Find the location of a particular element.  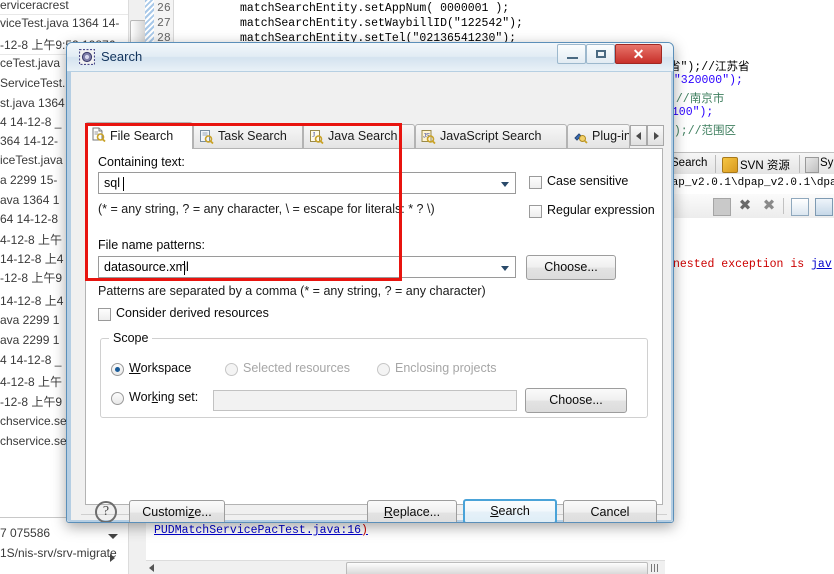

remove-all-icon: ✖ is located at coordinates (769, 206).